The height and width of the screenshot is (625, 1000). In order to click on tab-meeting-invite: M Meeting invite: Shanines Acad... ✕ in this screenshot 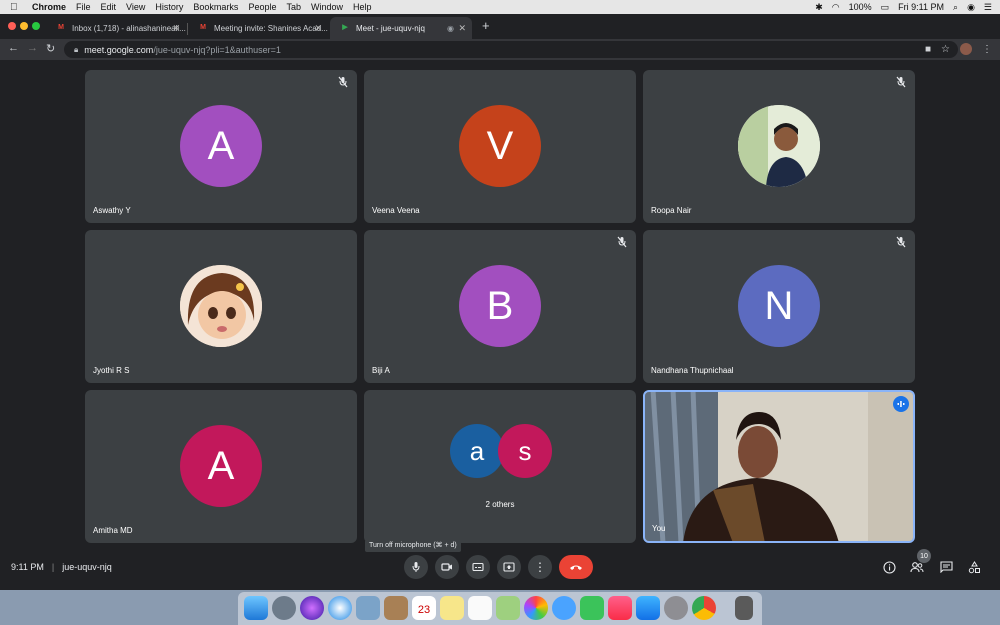, I will do `click(258, 28)`.